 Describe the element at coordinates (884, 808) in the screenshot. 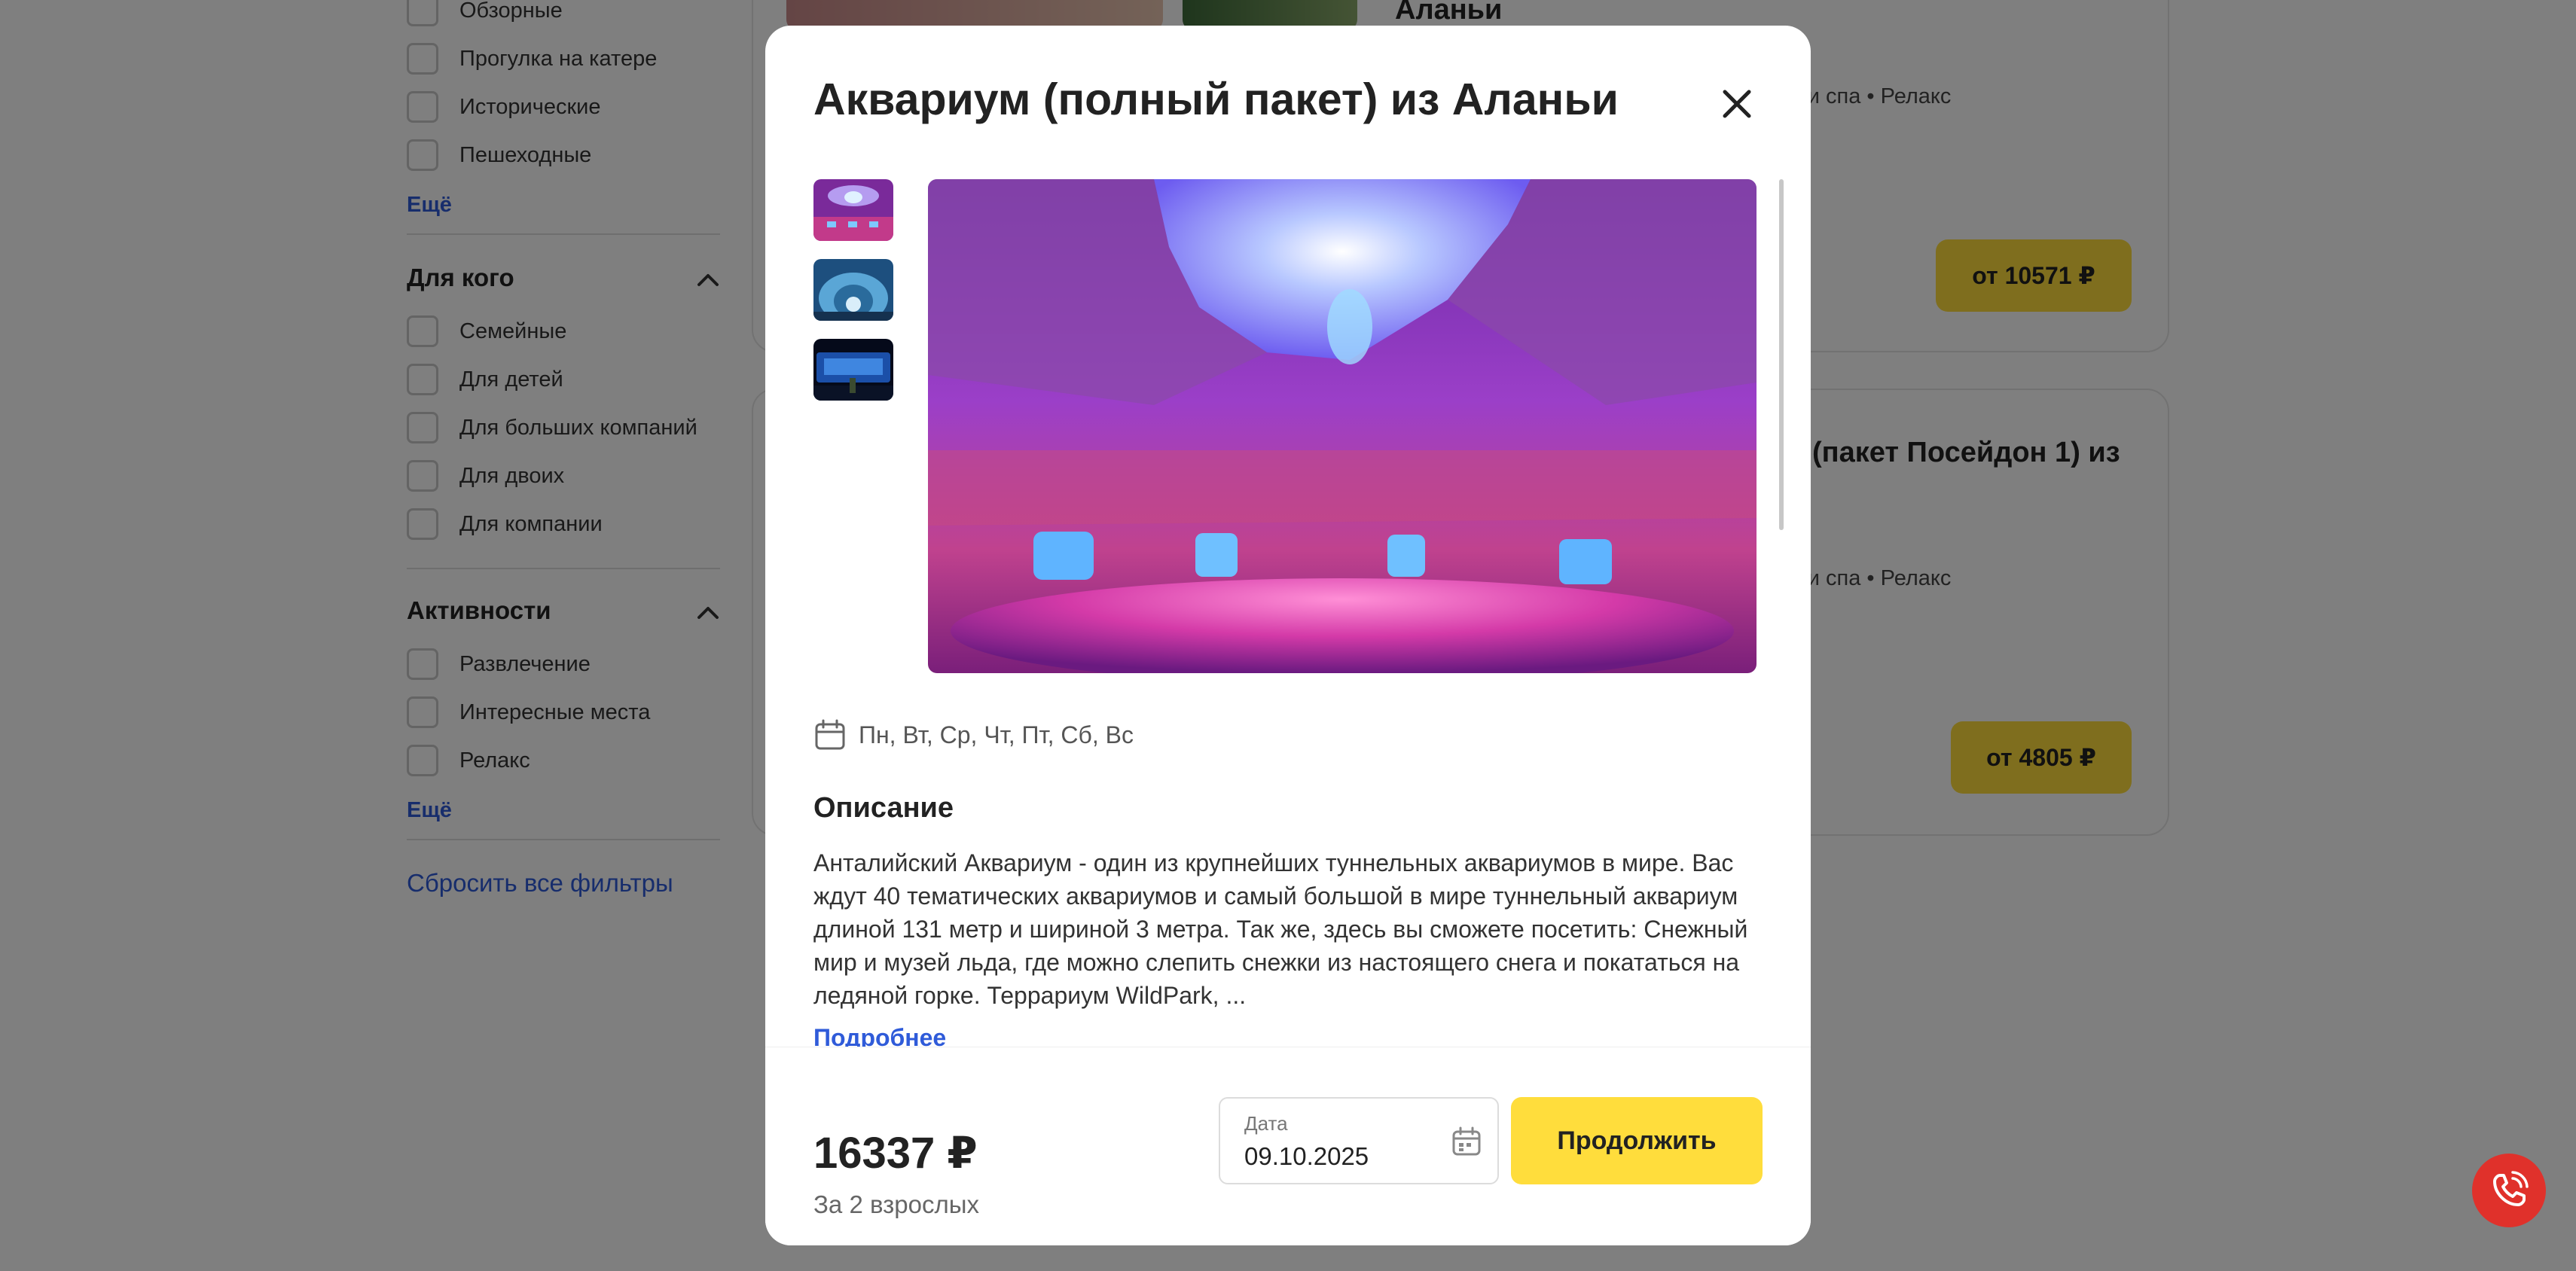

I see `description-title: Описание` at that location.